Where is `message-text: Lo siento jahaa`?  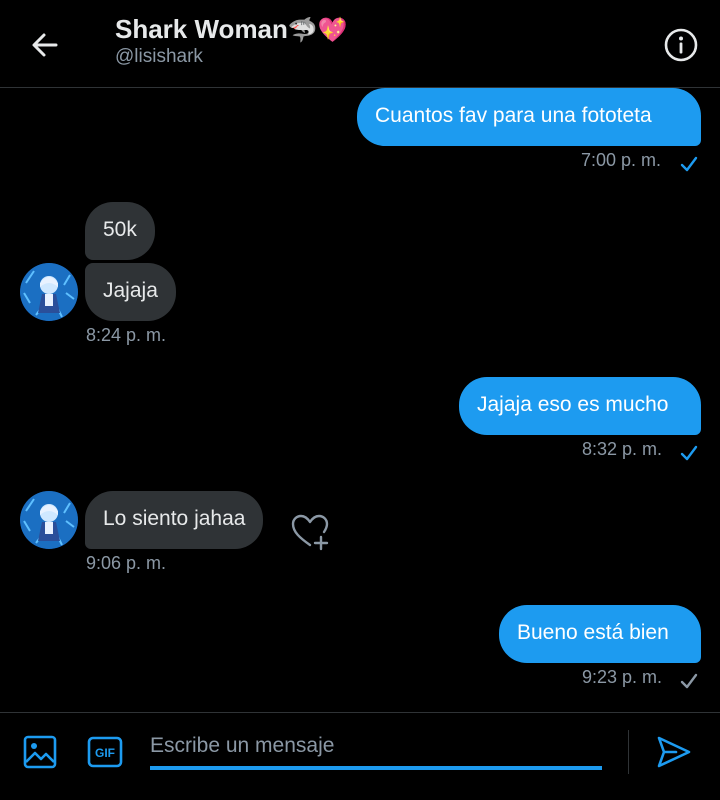 message-text: Lo siento jahaa is located at coordinates (174, 518).